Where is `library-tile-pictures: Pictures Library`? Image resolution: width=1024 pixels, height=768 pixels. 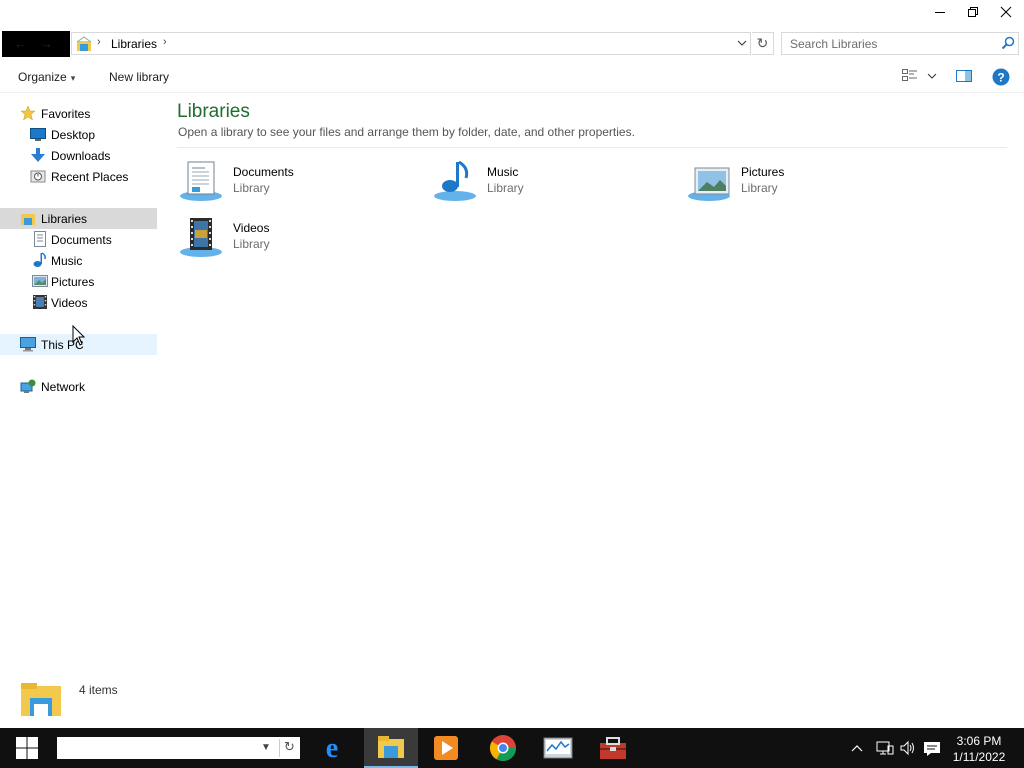 library-tile-pictures: Pictures Library is located at coordinates (807, 184).